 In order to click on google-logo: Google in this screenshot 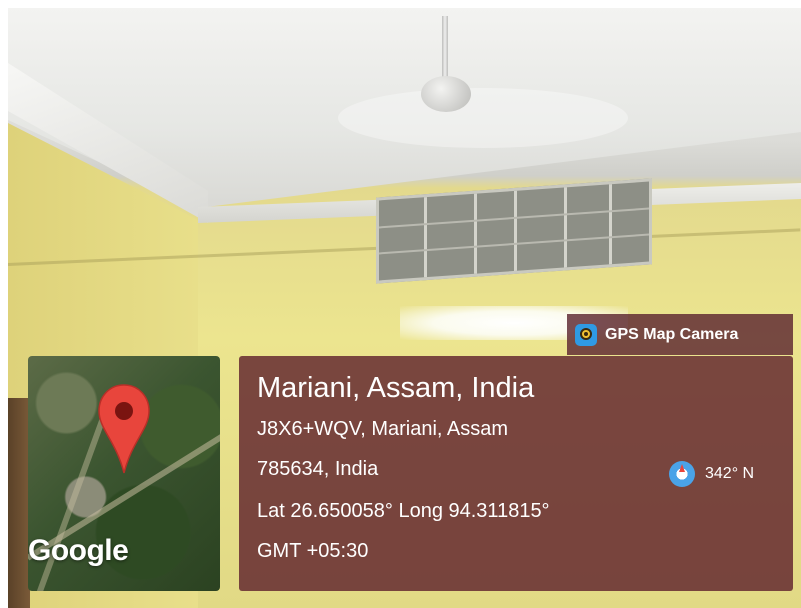, I will do `click(78, 550)`.